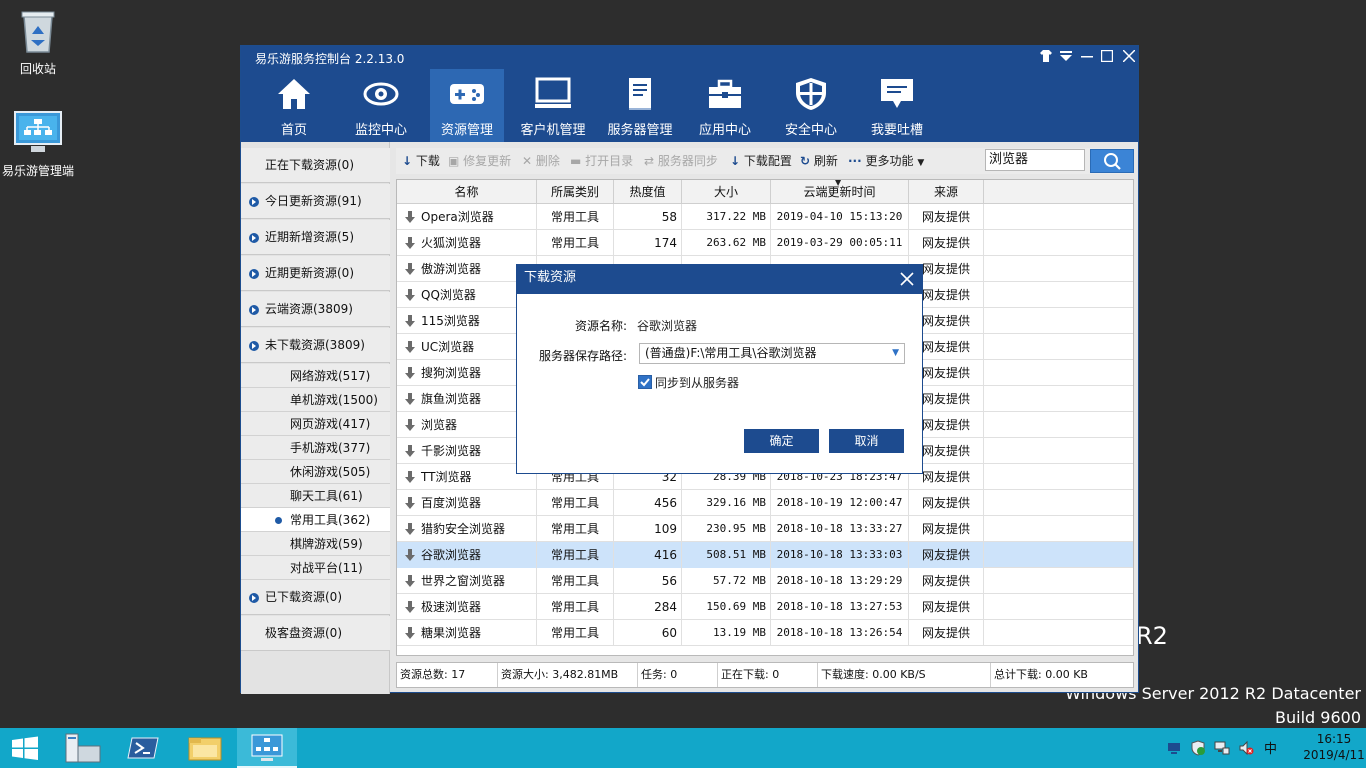  What do you see at coordinates (1222, 748) in the screenshot?
I see `network-icon` at bounding box center [1222, 748].